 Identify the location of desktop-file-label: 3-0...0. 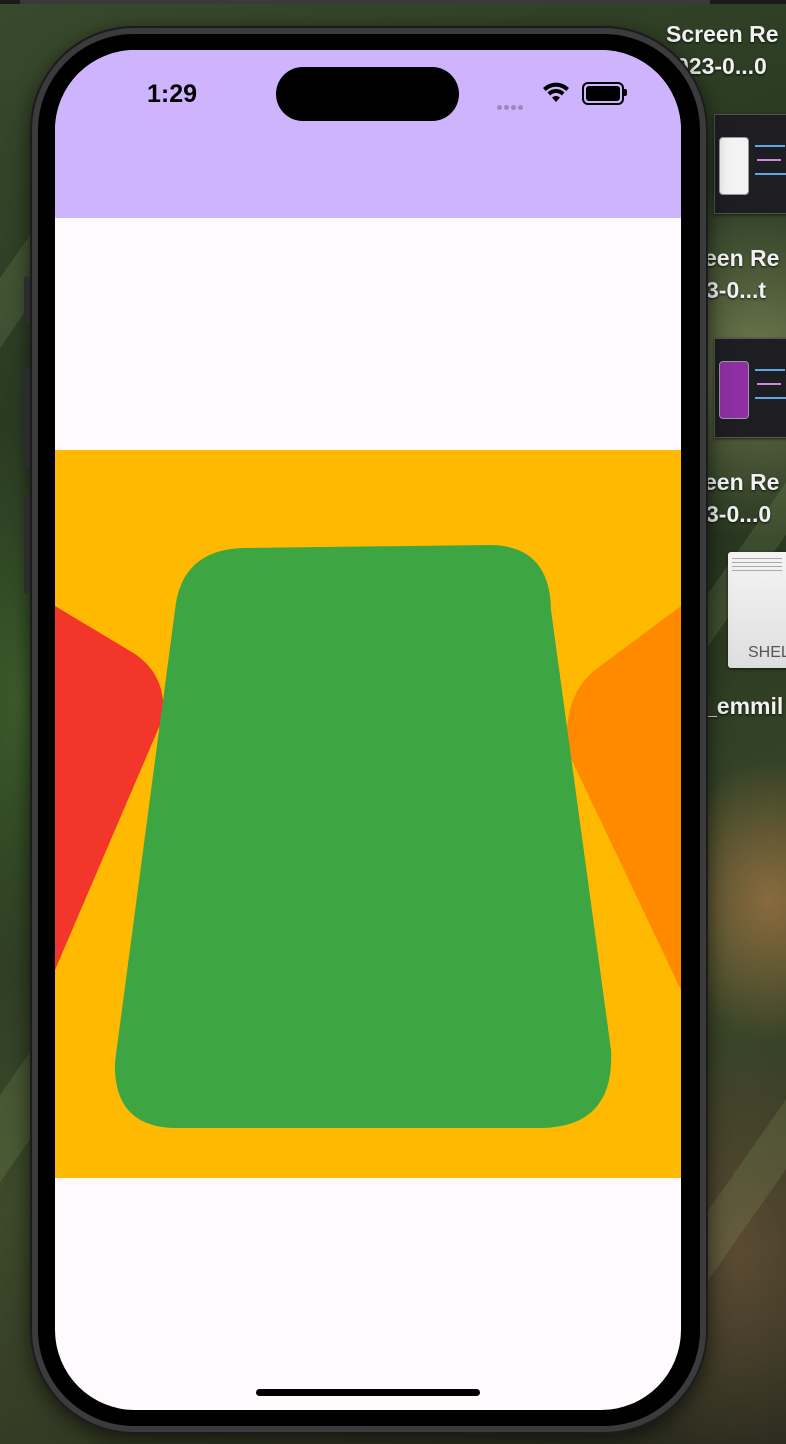
(738, 514).